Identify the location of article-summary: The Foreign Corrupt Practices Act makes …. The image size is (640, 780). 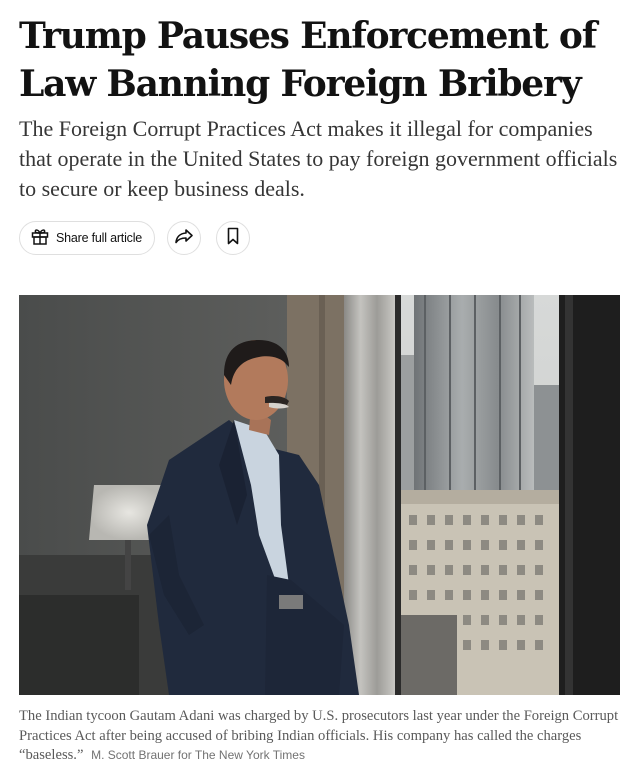
(318, 158).